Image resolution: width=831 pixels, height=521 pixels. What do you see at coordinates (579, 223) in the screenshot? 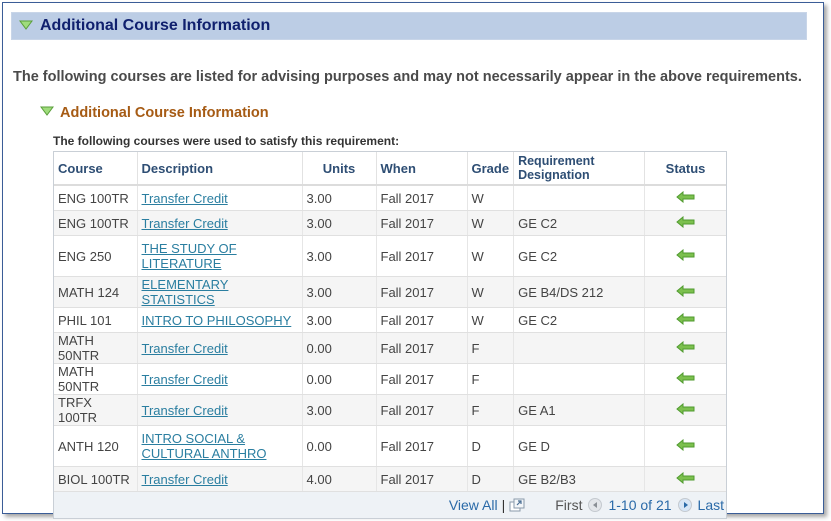
I see `designation-cell: GE C2` at bounding box center [579, 223].